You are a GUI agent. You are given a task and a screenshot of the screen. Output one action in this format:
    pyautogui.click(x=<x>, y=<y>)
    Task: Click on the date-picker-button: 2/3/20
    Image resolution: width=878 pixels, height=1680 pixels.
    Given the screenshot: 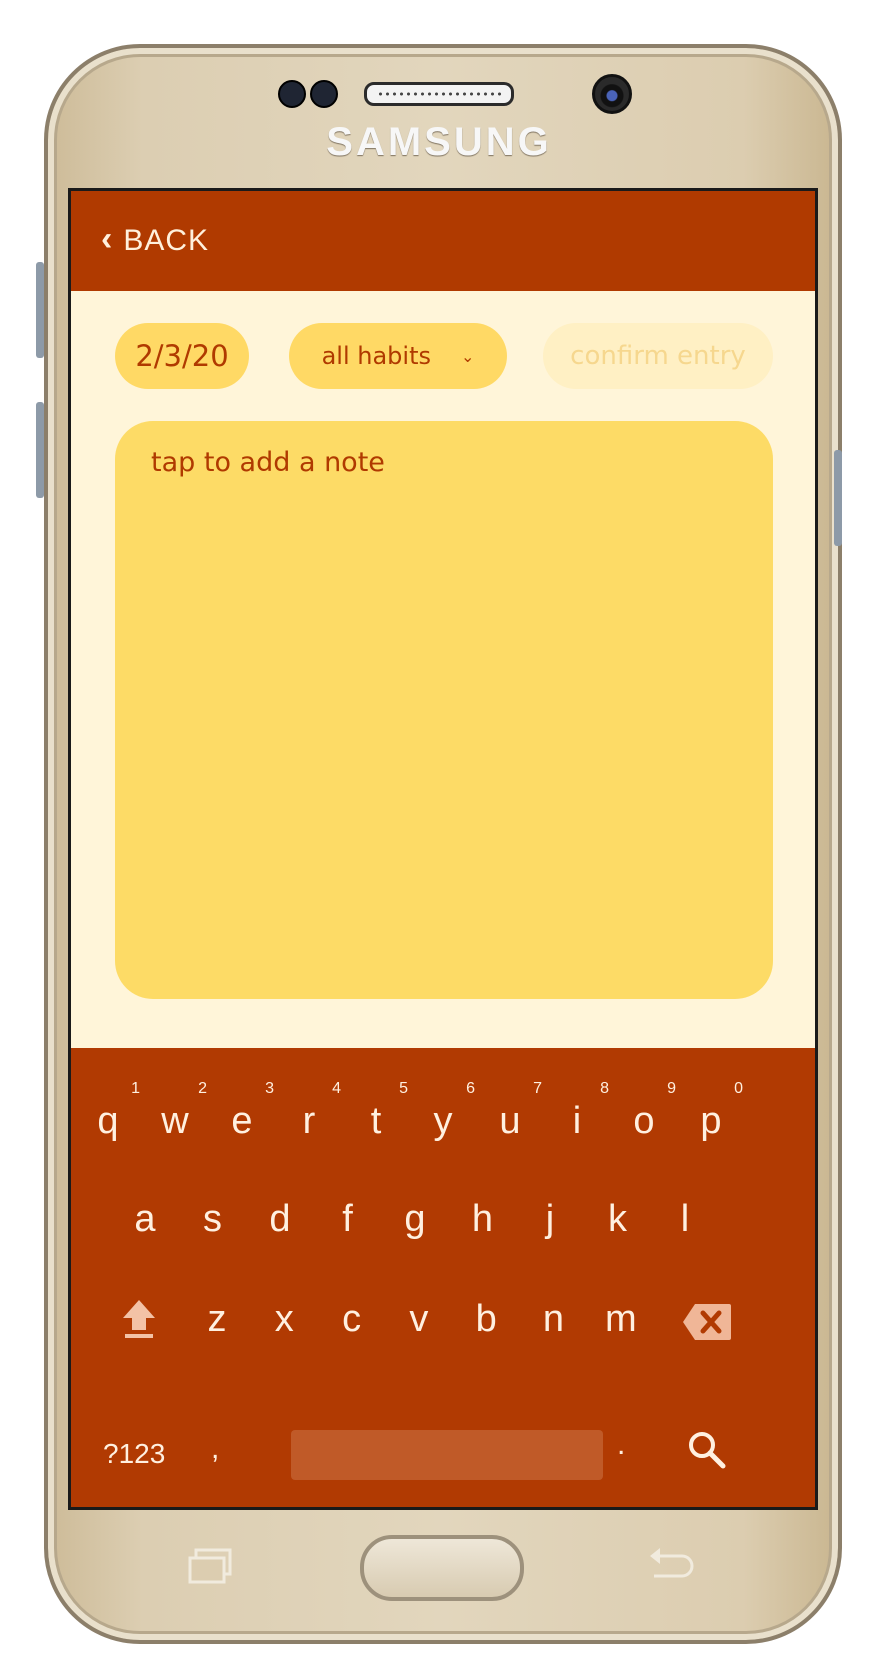 What is the action you would take?
    pyautogui.click(x=182, y=356)
    